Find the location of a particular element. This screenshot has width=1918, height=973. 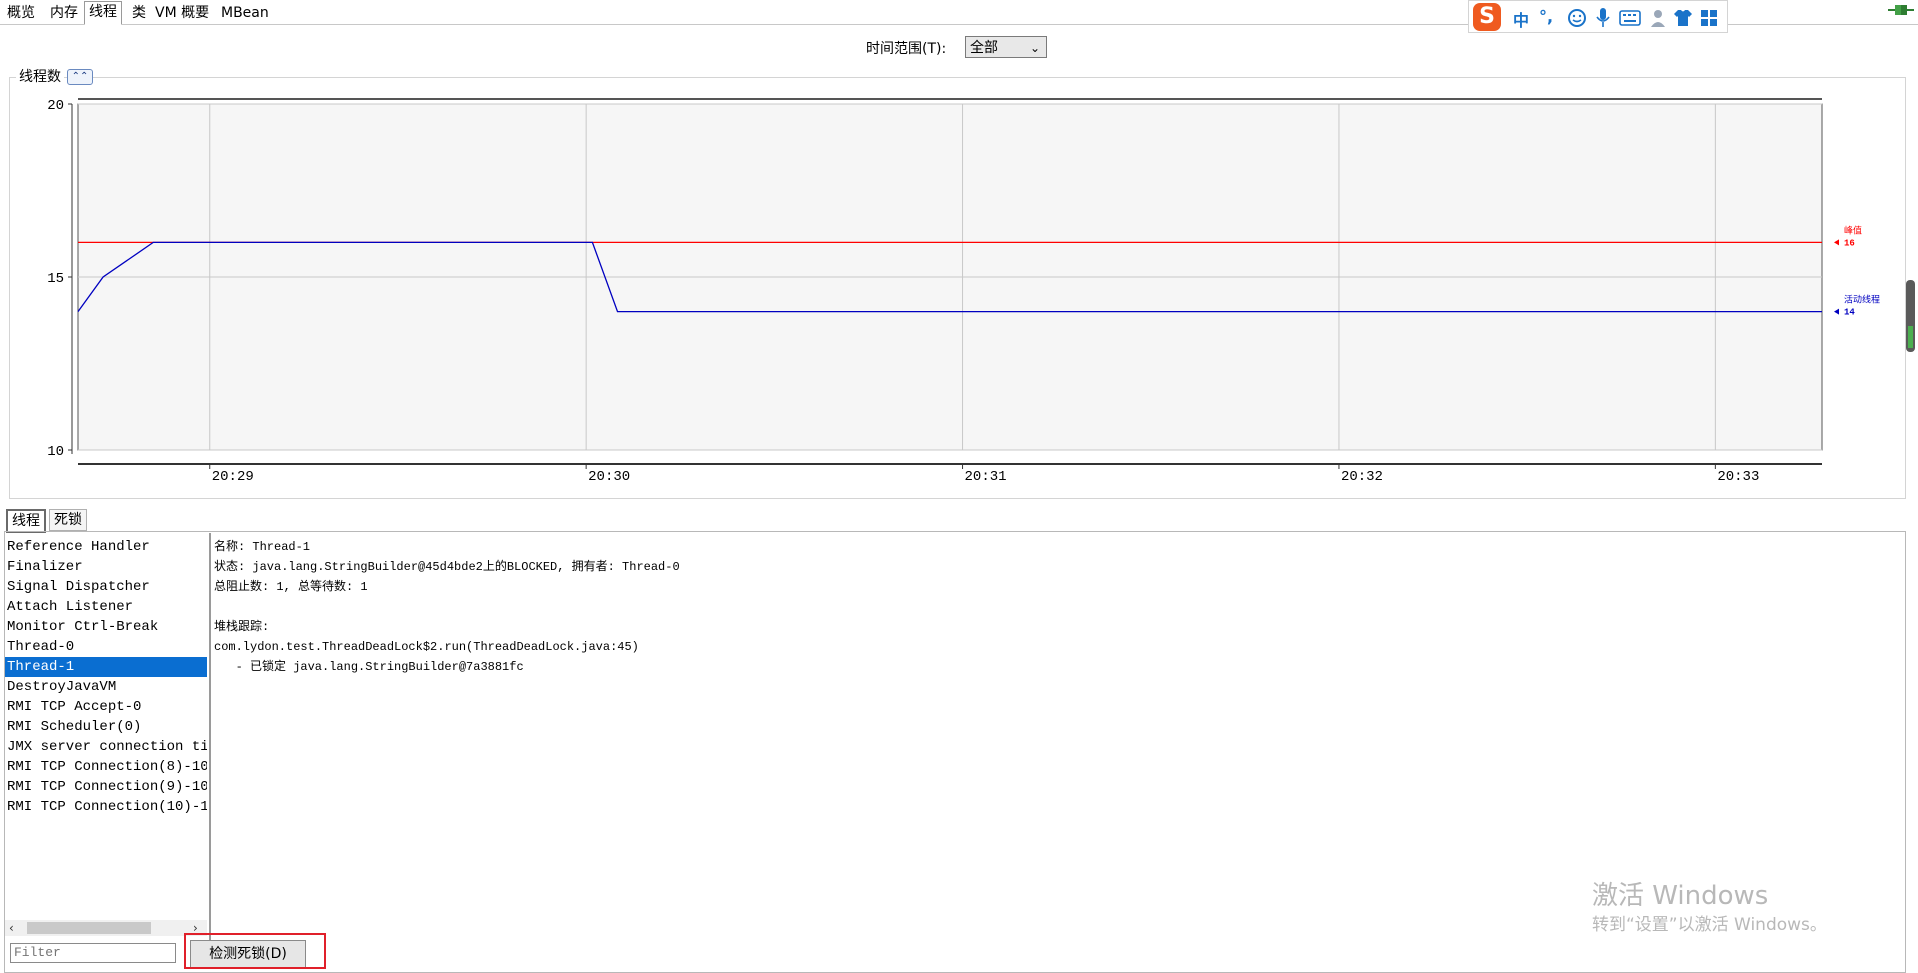

thread-list-item: RMI TCP Accept-0 is located at coordinates (106, 707).